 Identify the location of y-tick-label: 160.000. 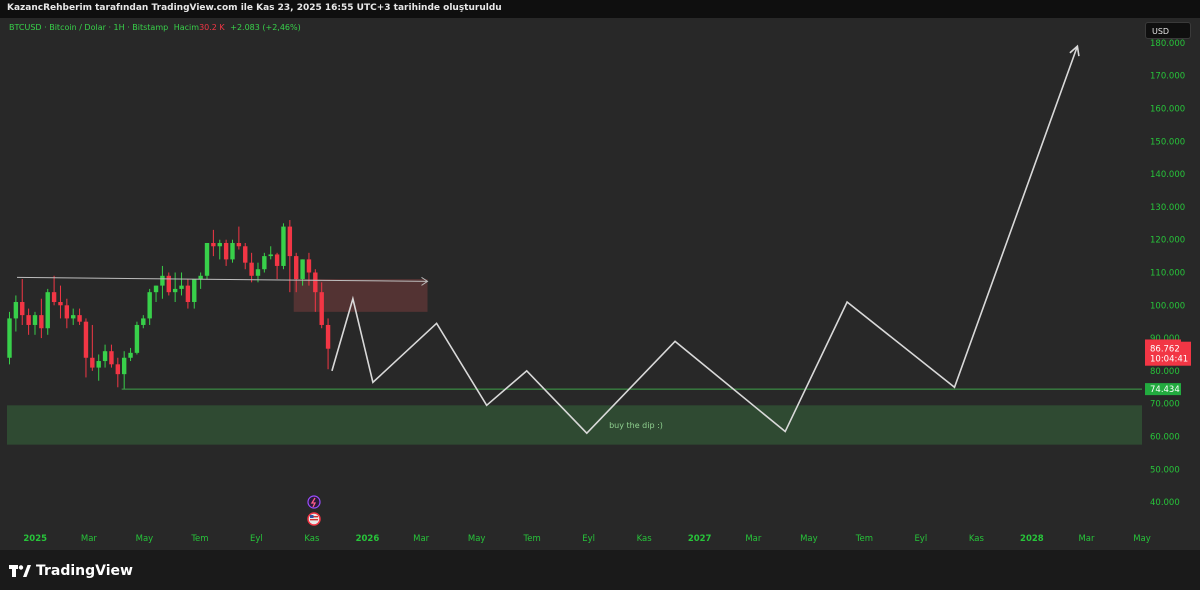
(1167, 110).